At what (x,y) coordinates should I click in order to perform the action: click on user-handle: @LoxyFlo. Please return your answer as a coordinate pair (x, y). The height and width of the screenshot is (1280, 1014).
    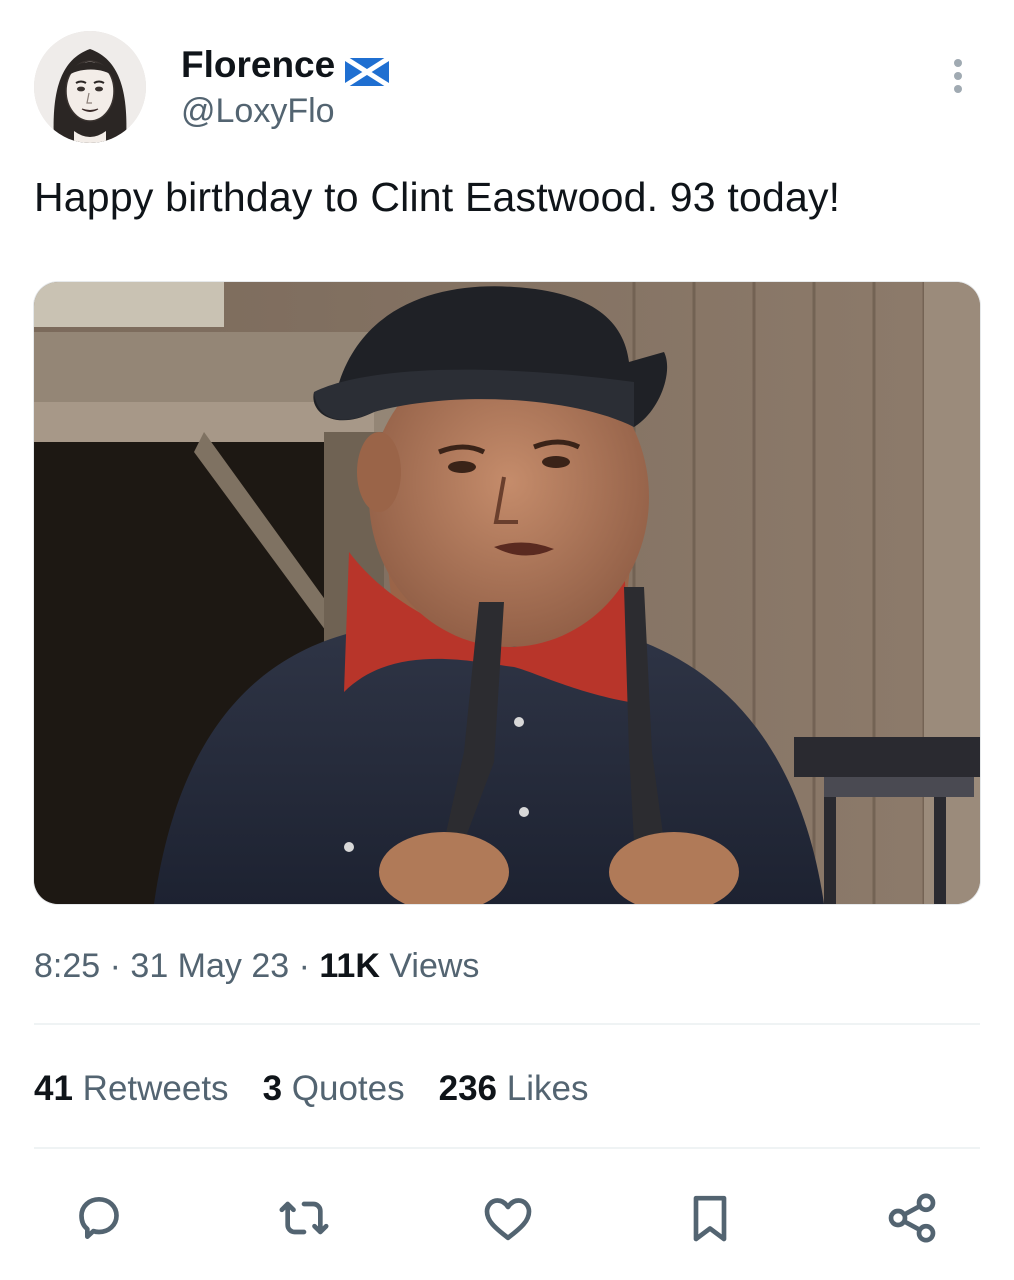
    Looking at the image, I should click on (258, 111).